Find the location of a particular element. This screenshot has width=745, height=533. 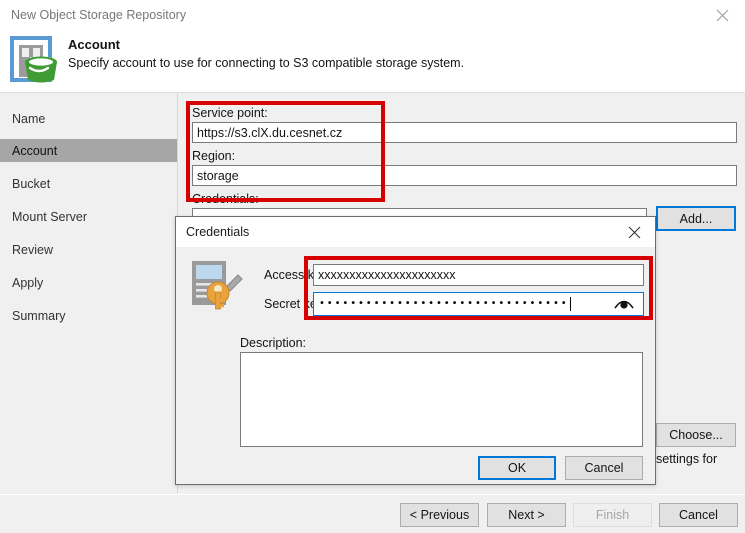

secret-key-masked-value: •••••••••••••••••••••••••••••••• is located at coordinates (444, 303).